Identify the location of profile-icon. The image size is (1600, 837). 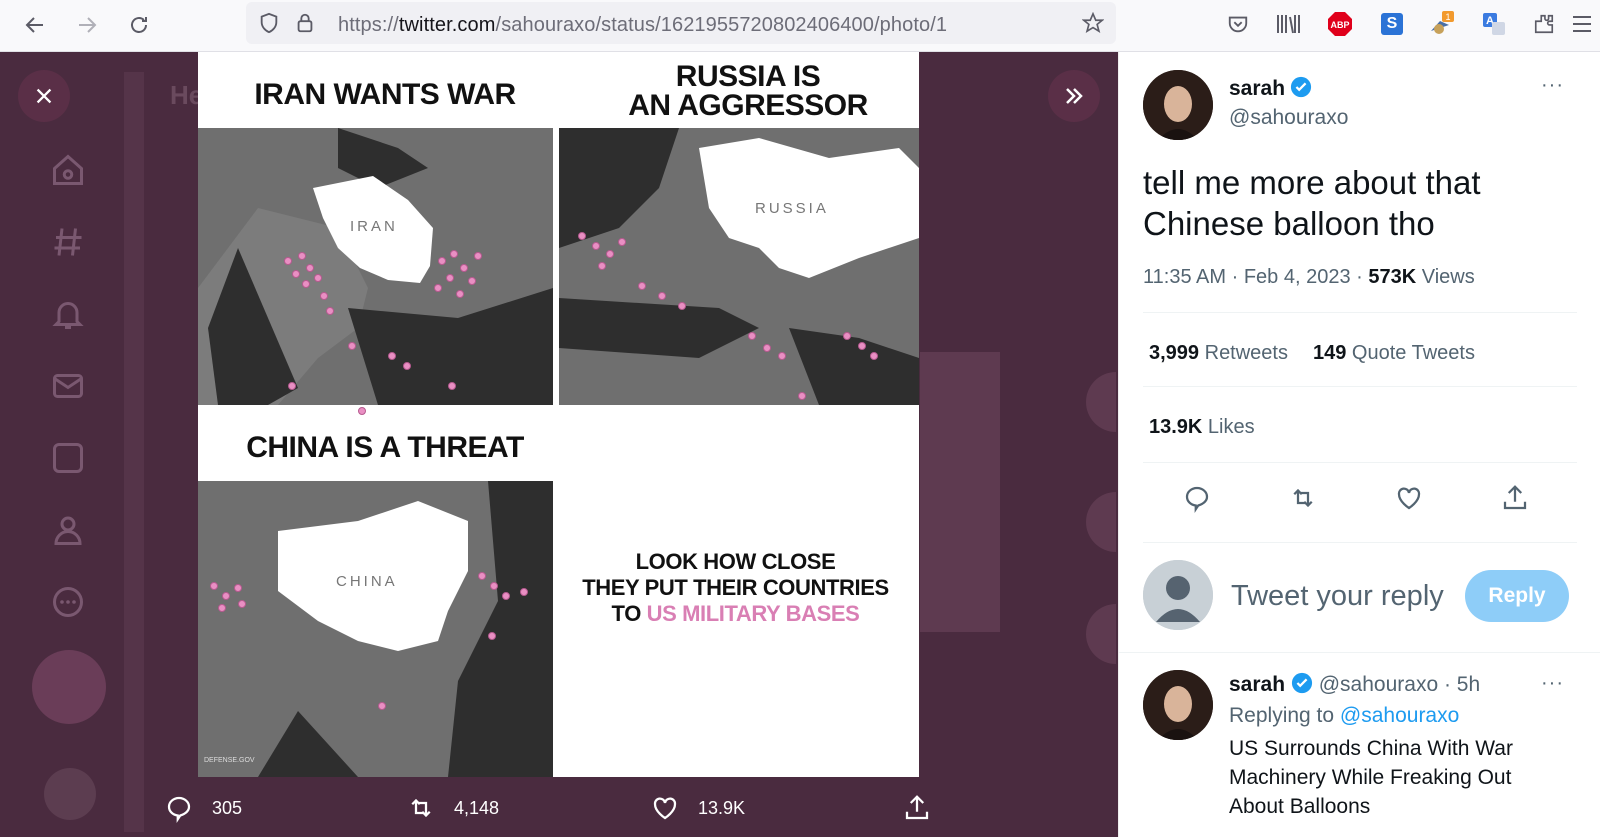
(68, 530).